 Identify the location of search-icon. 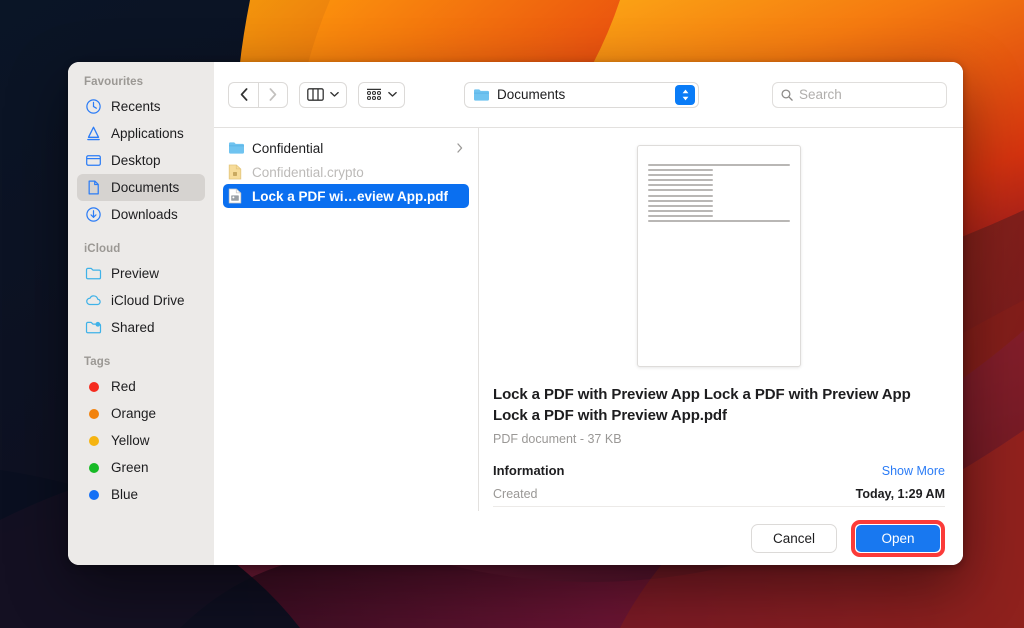
(787, 94).